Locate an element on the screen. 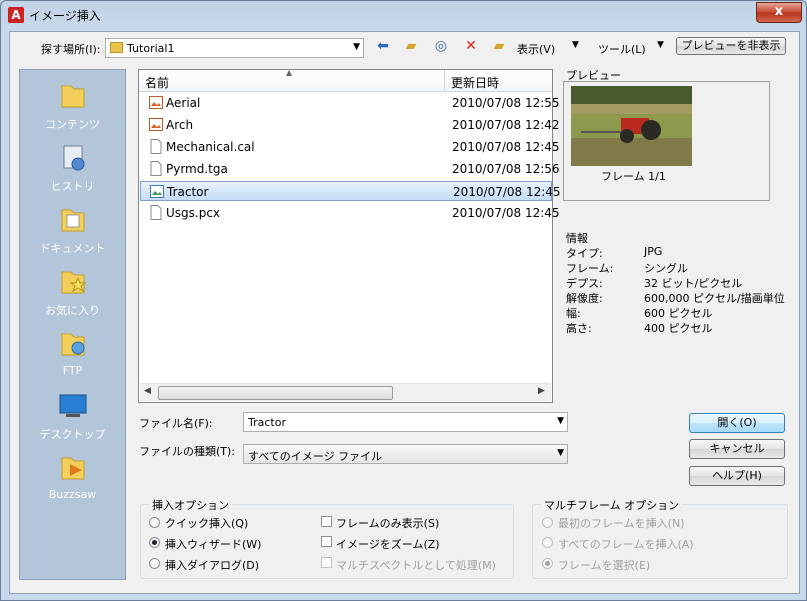 The height and width of the screenshot is (601, 807). horizontal-scrollbar: ◀ ▶ is located at coordinates (345, 392).